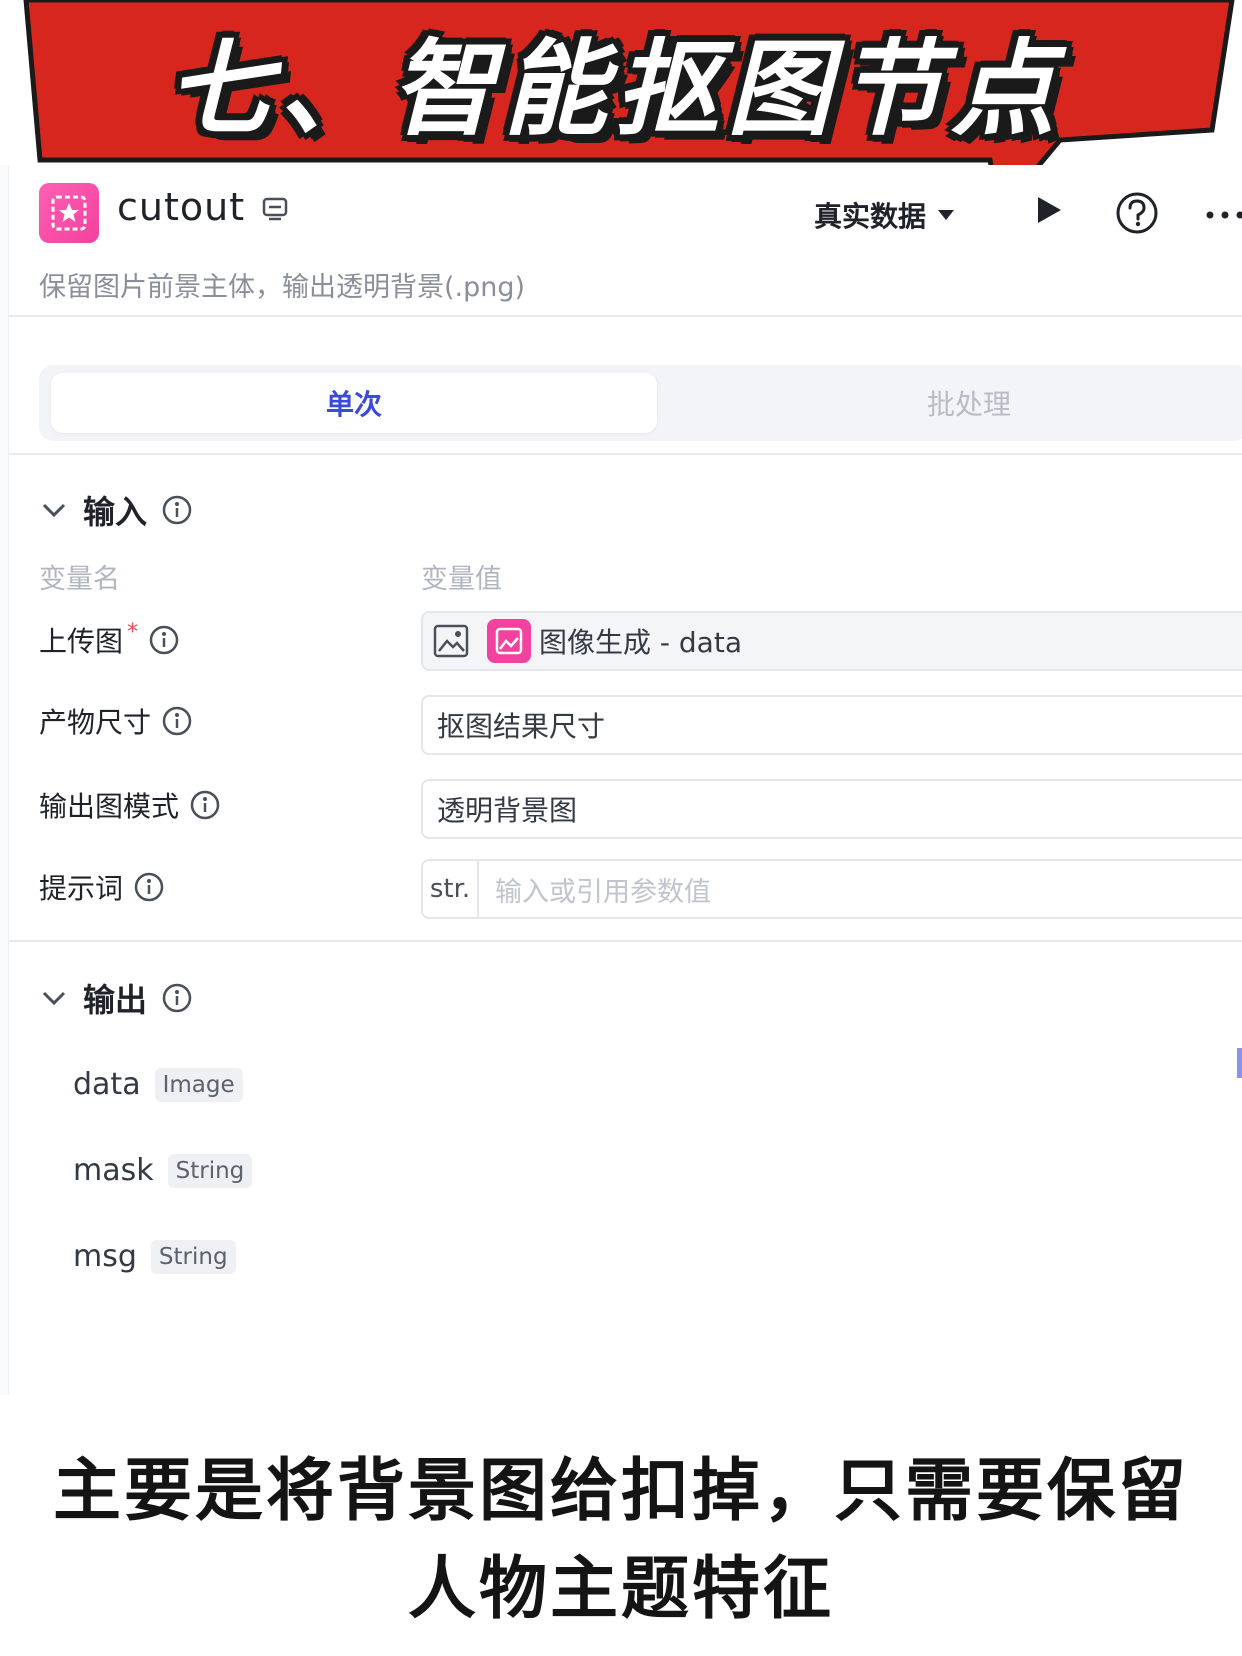 This screenshot has height=1656, width=1242. Describe the element at coordinates (625, 941) in the screenshot. I see `input-divider` at that location.